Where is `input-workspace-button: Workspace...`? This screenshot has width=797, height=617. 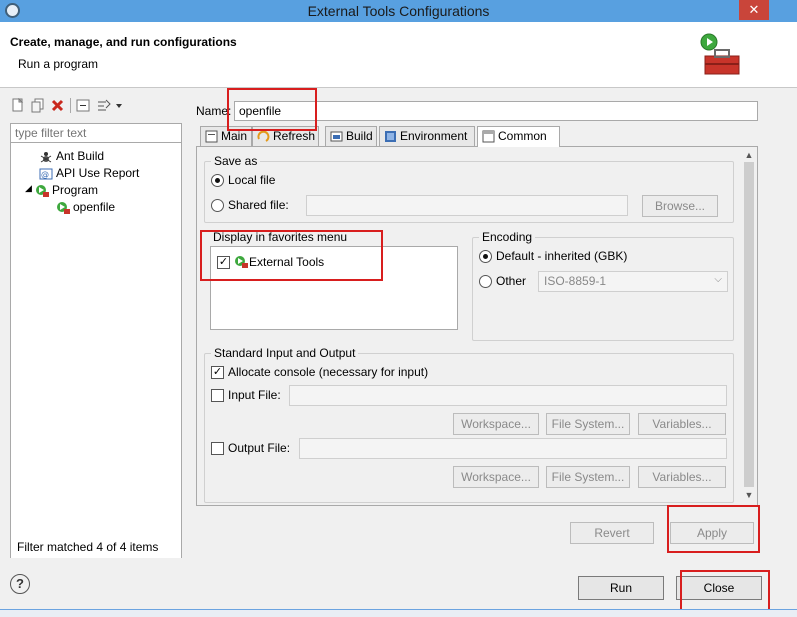 input-workspace-button: Workspace... is located at coordinates (496, 424).